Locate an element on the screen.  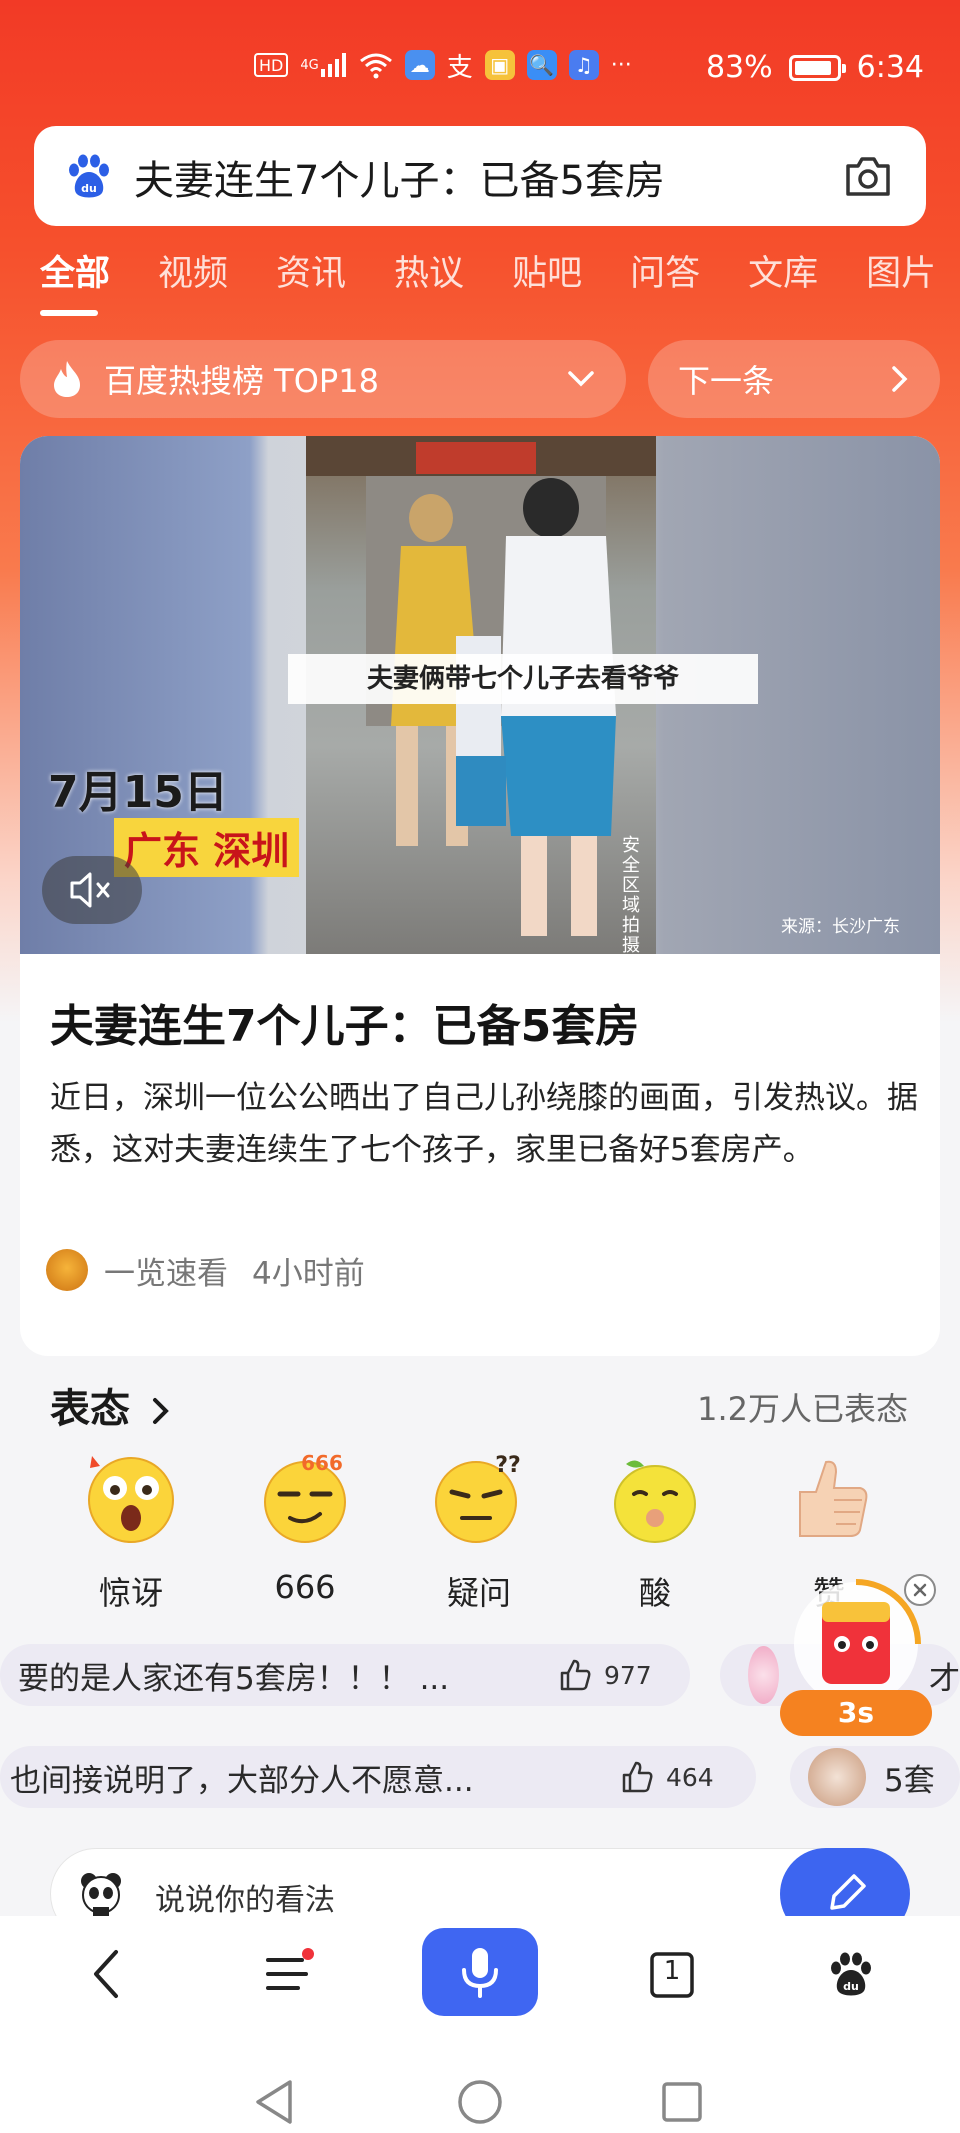
menu-icon is located at coordinates (290, 1974).